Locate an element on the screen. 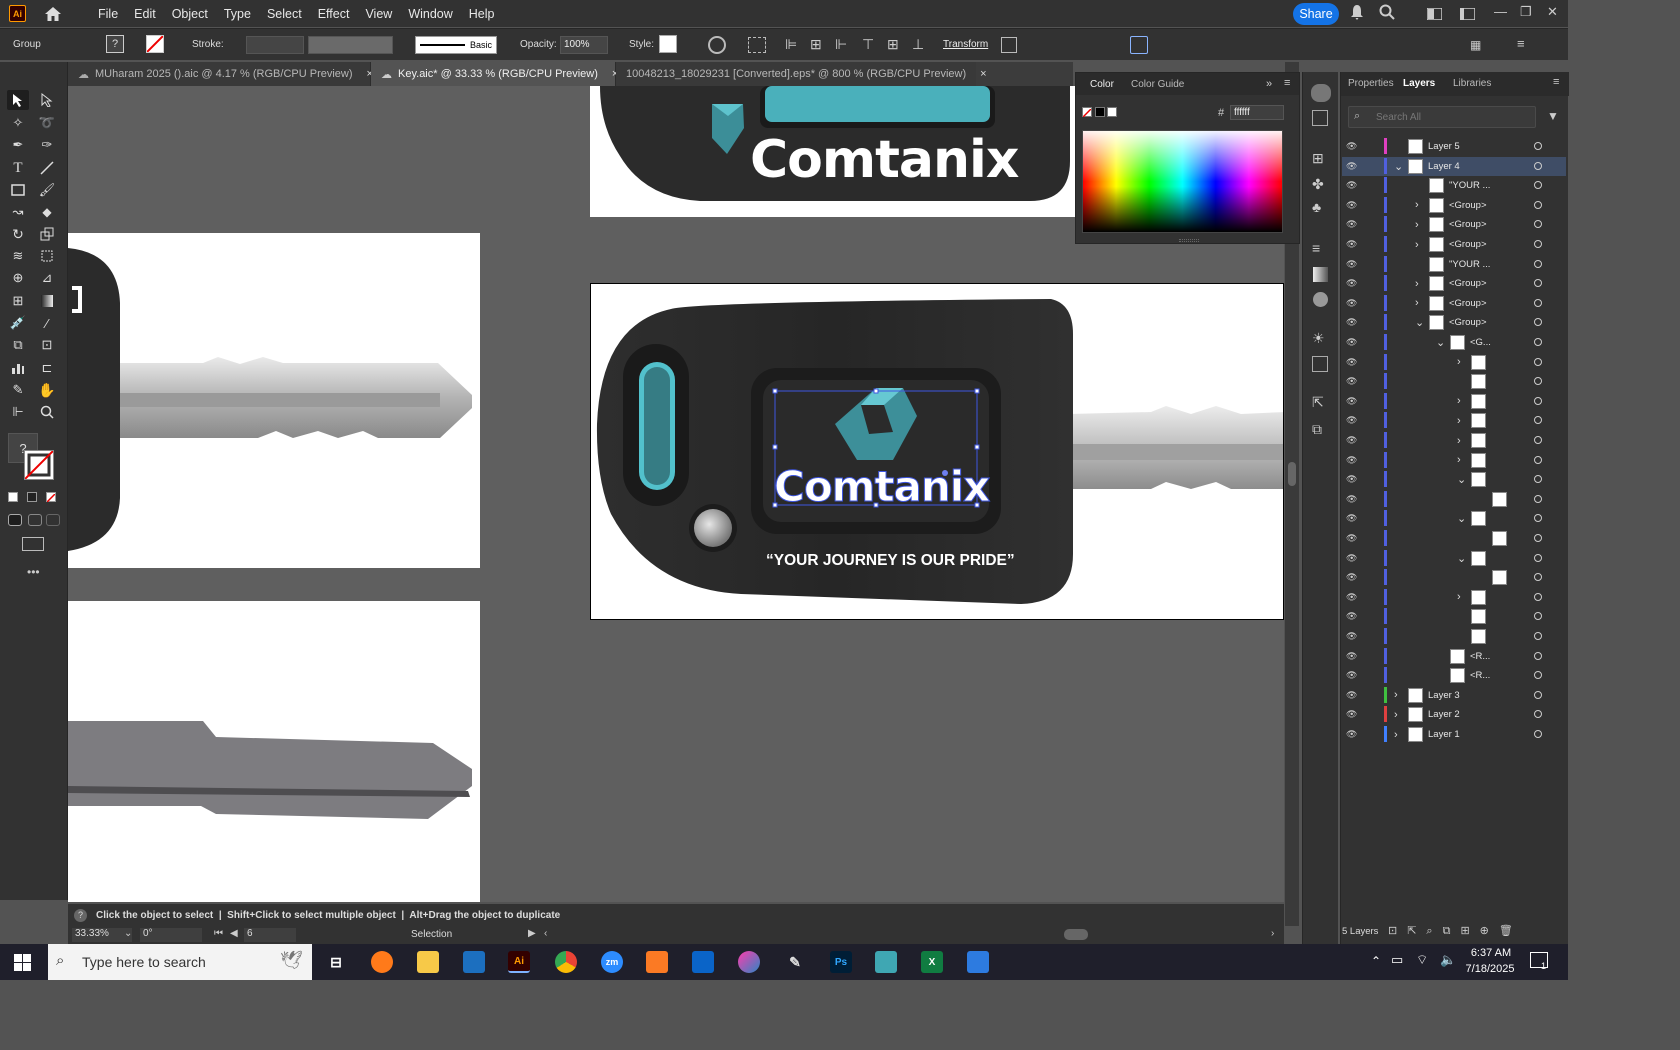 The image size is (1680, 1050). more-tools-icon: ••• is located at coordinates (33, 572).